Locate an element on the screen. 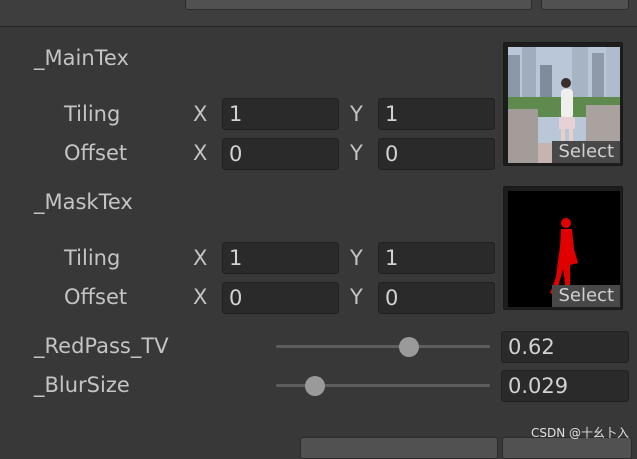 The height and width of the screenshot is (459, 637). red-pass-tv-value-field: 0.62 is located at coordinates (565, 347).